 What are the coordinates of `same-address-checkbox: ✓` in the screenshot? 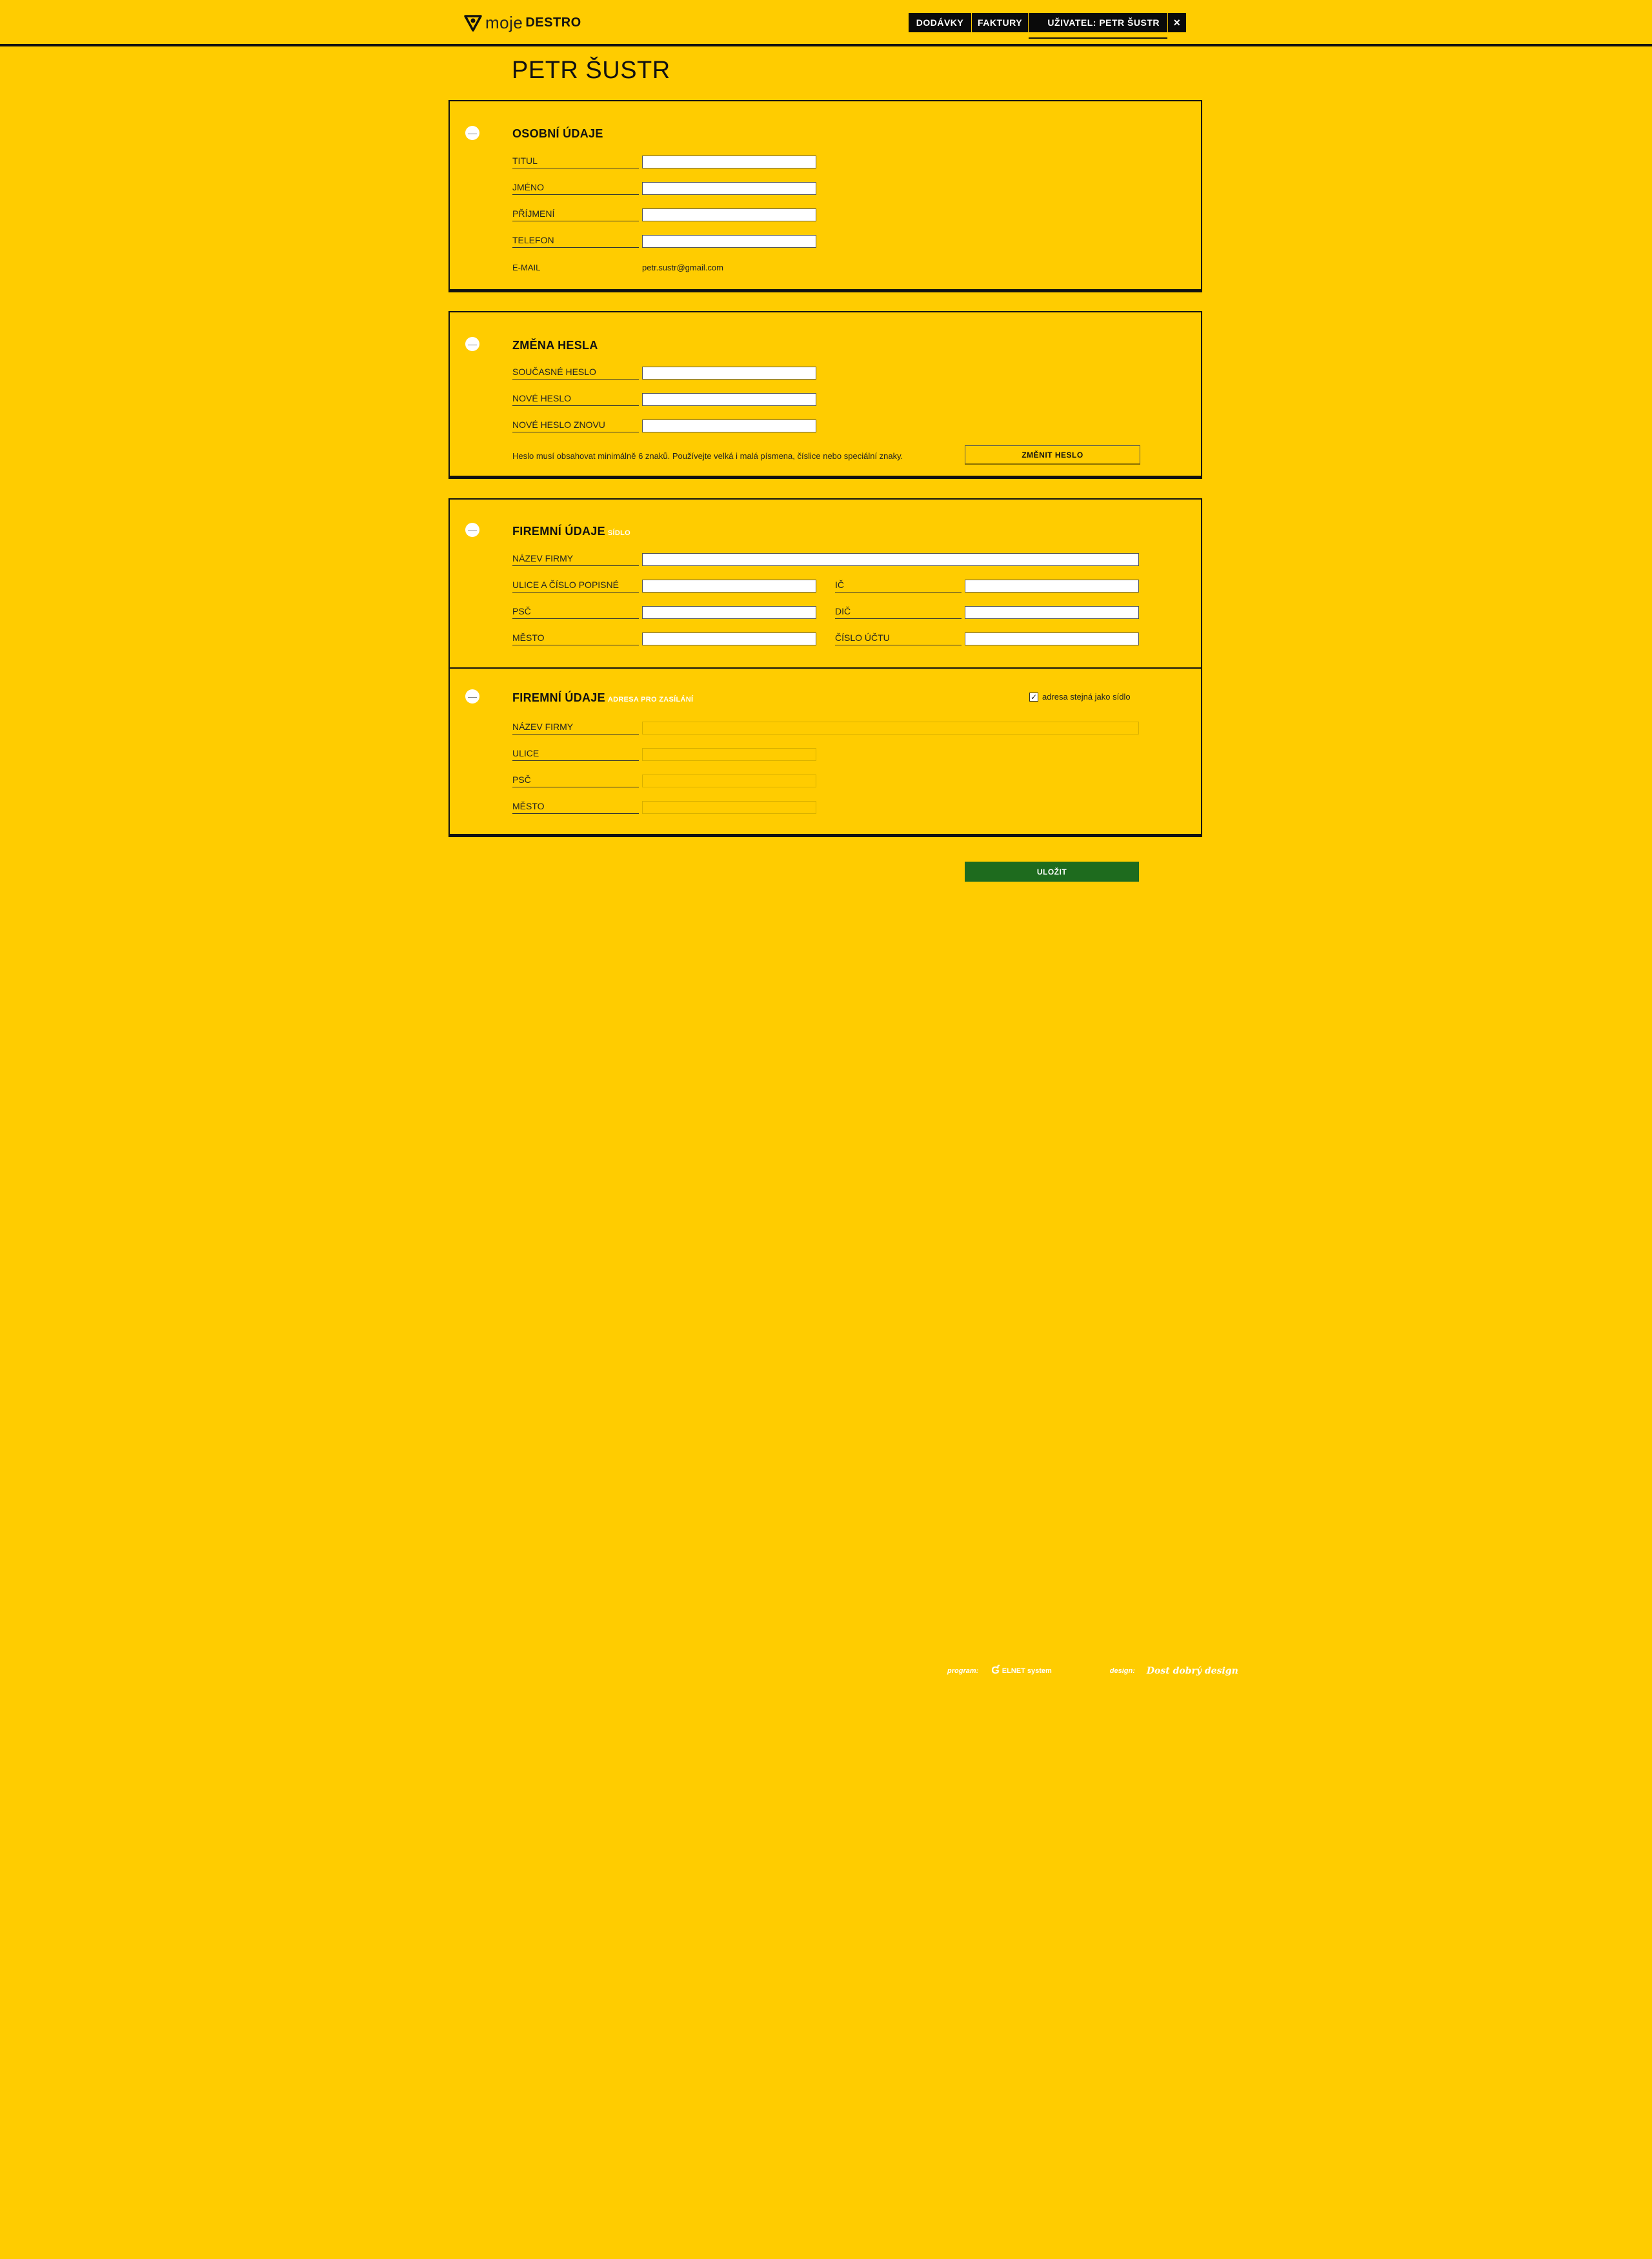 It's located at (1033, 697).